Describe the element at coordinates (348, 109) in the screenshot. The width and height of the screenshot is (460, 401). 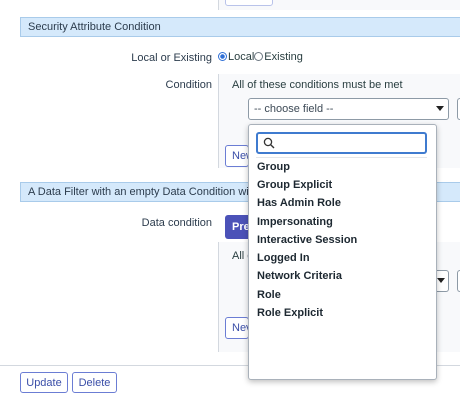
I see `field-select: -- choose field --` at that location.